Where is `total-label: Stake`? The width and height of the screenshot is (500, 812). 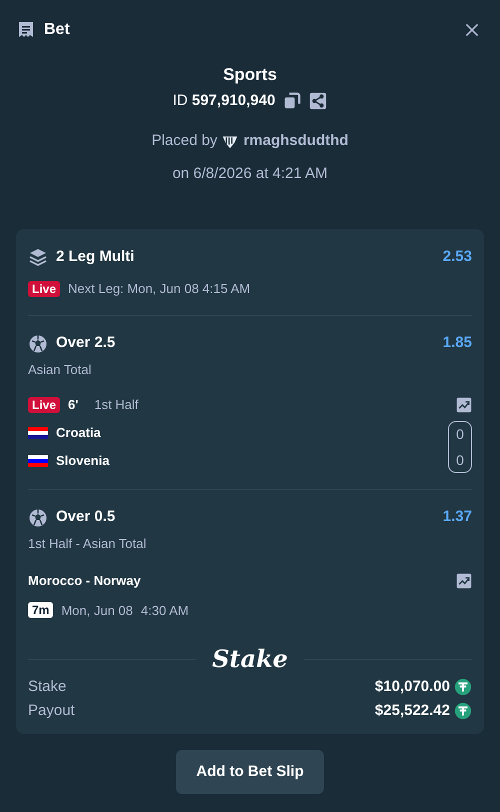 total-label: Stake is located at coordinates (48, 686).